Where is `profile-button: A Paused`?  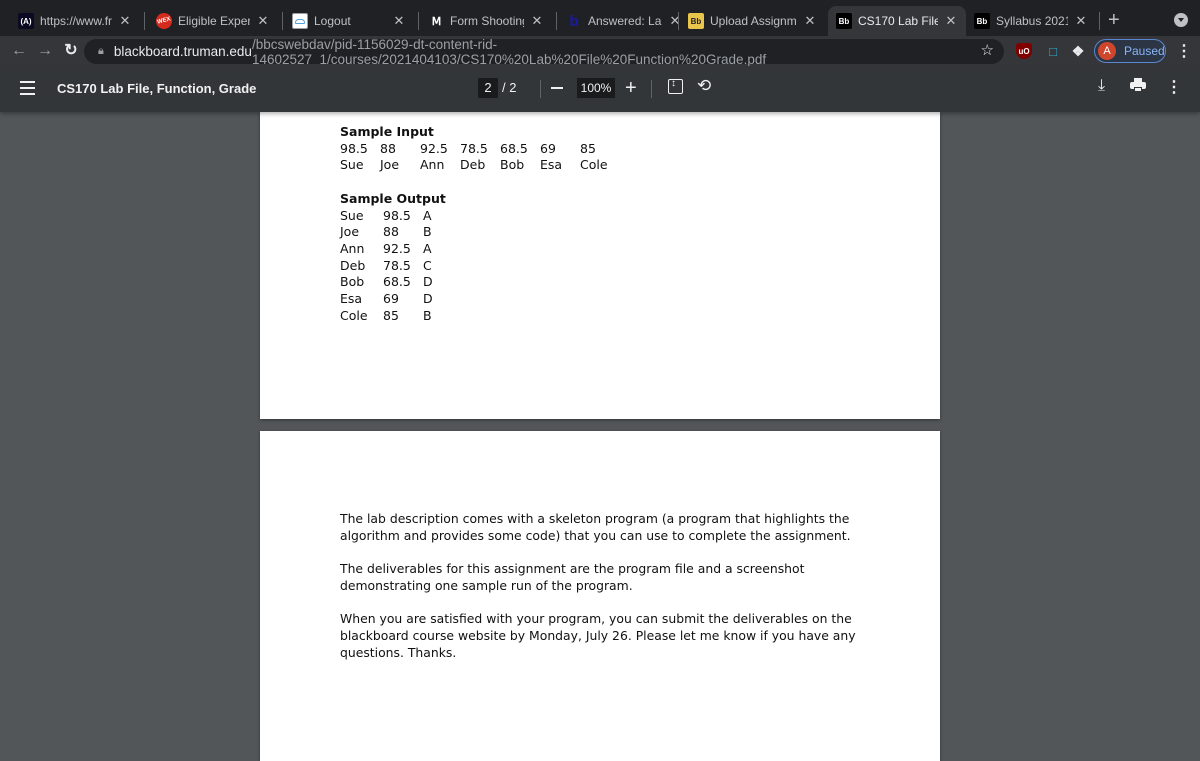
profile-button: A Paused is located at coordinates (1130, 51).